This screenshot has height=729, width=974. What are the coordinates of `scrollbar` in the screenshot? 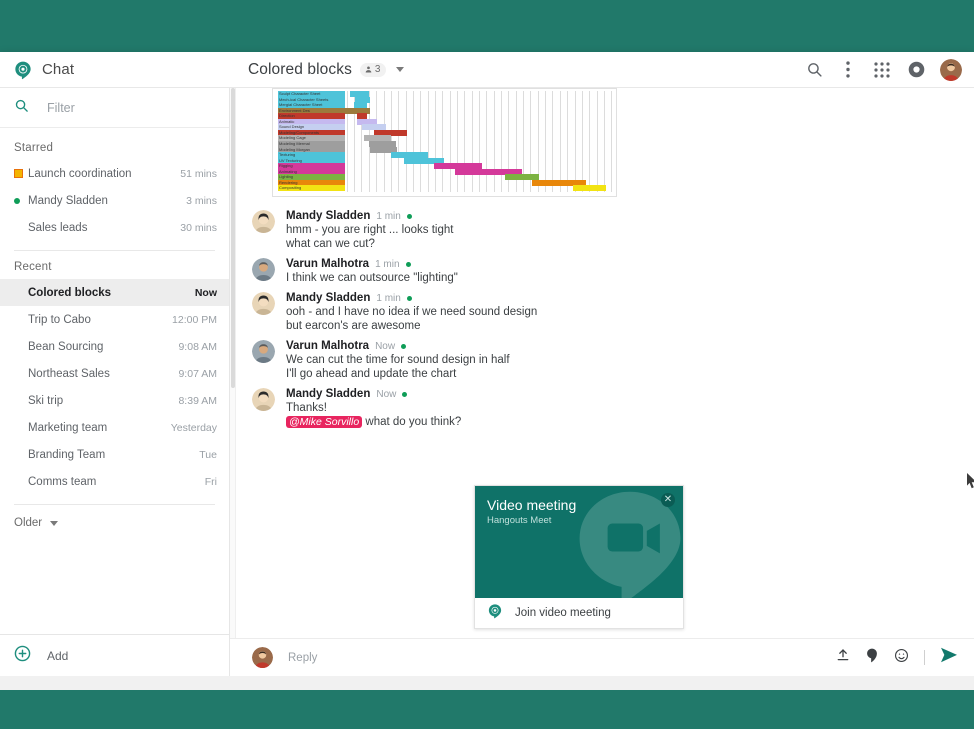 It's located at (233, 363).